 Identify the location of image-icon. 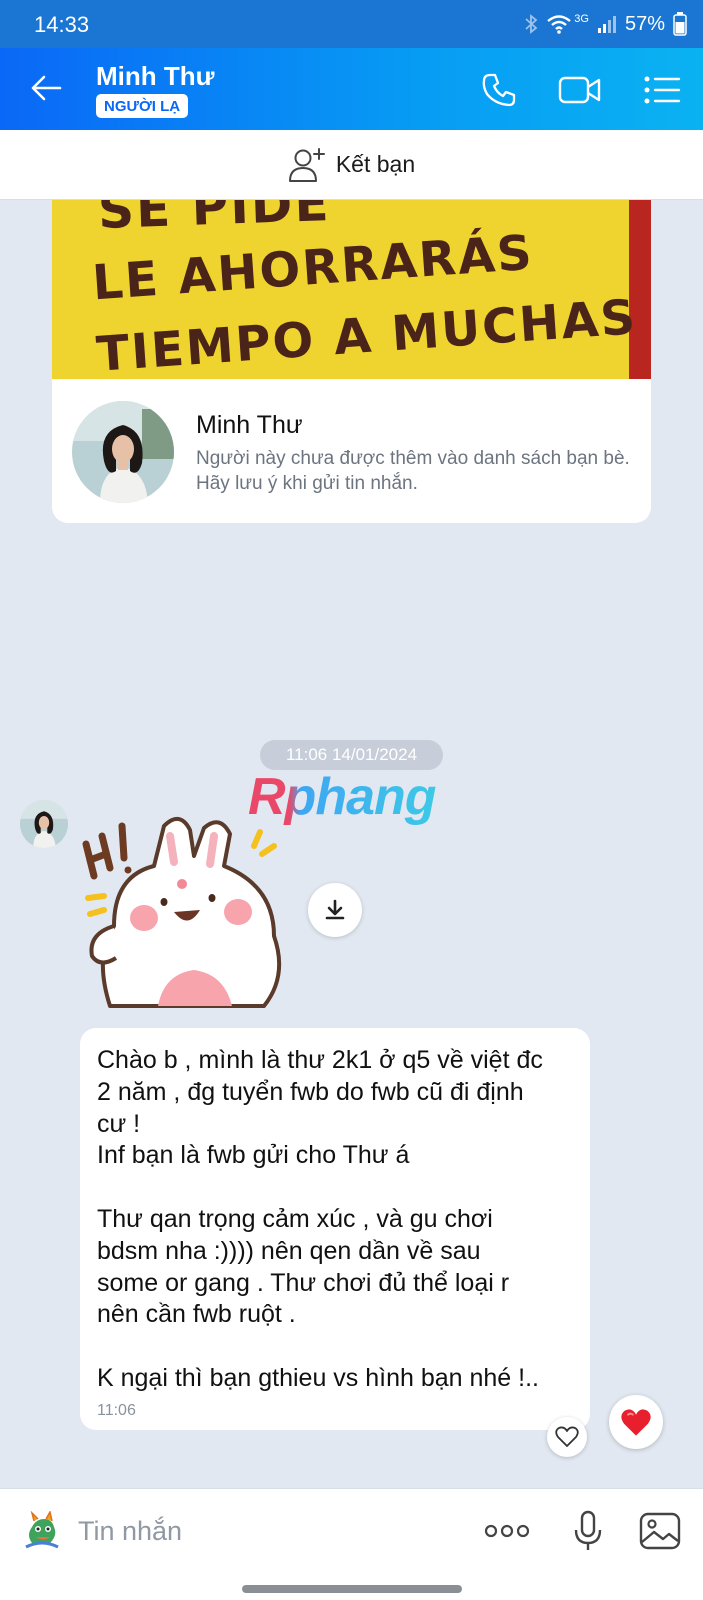
(660, 1531).